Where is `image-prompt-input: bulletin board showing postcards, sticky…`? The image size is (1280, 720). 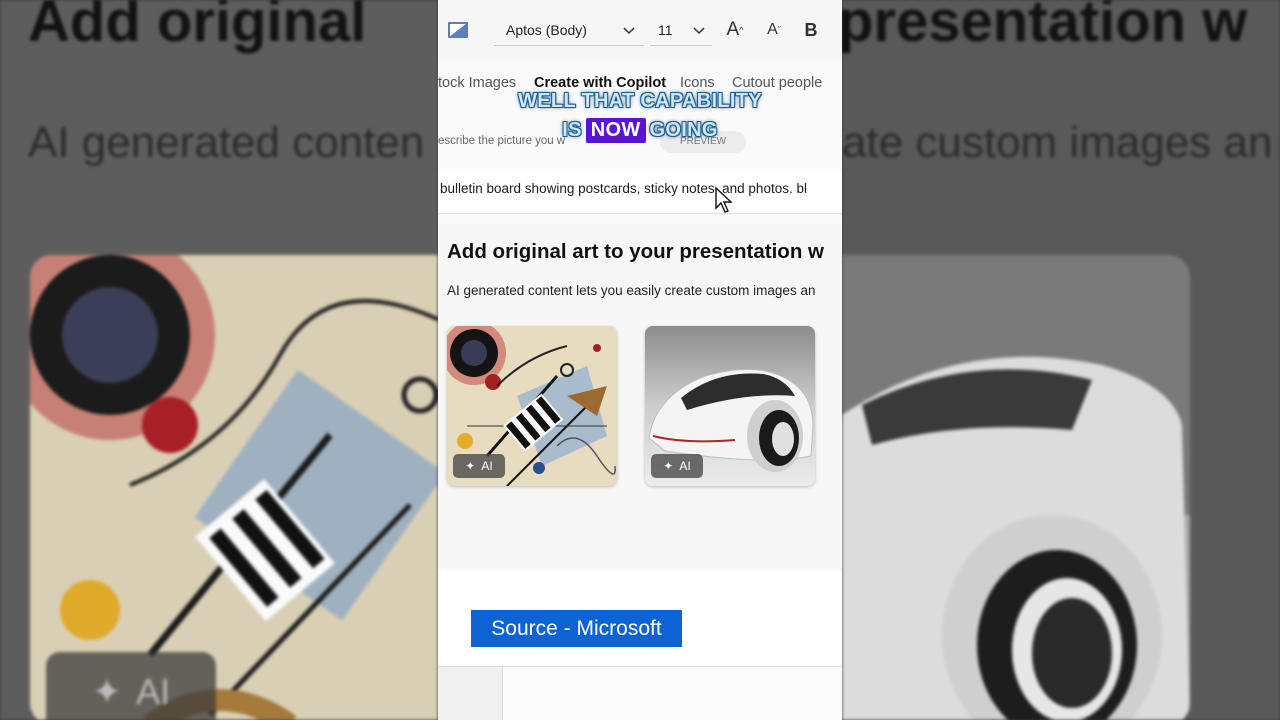 image-prompt-input: bulletin board showing postcards, sticky… is located at coordinates (640, 193).